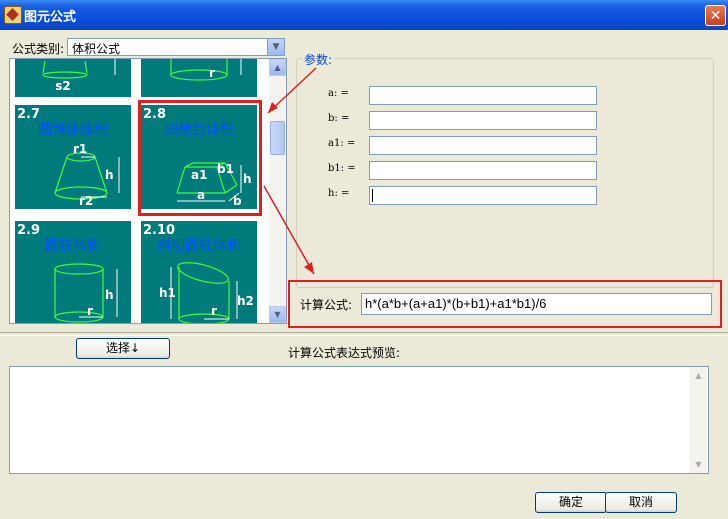 Image resolution: width=728 pixels, height=519 pixels. Describe the element at coordinates (364, 334) in the screenshot. I see `divider` at that location.